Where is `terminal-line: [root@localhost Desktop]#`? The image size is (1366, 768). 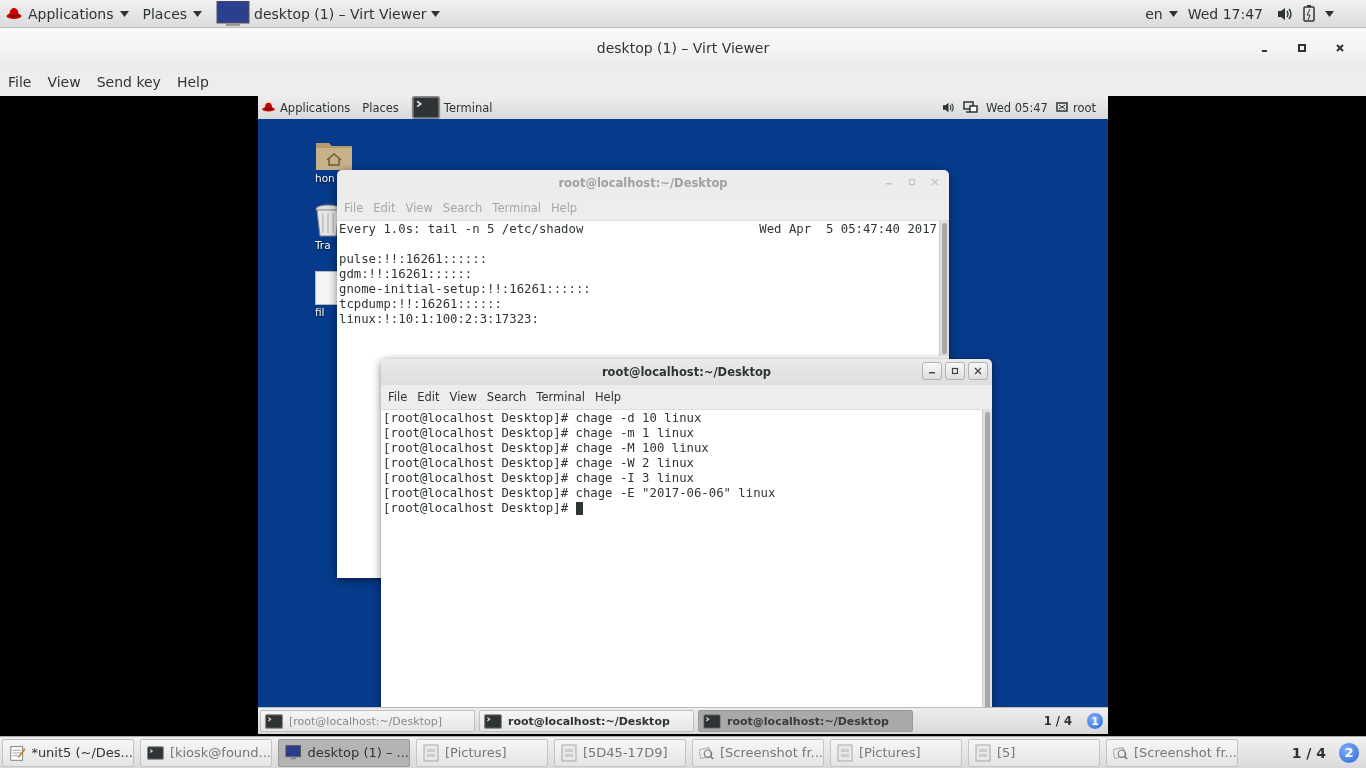 terminal-line: [root@localhost Desktop]# is located at coordinates (476, 508).